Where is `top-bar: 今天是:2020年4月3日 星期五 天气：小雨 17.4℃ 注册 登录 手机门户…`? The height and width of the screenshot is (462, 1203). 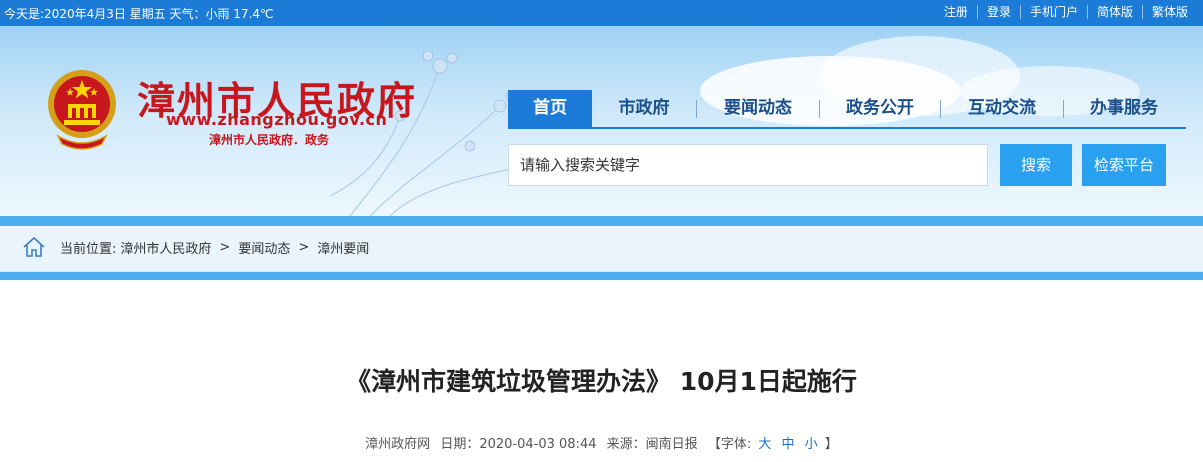 top-bar: 今天是:2020年4月3日 星期五 天气：小雨 17.4℃ 注册 登录 手机门户… is located at coordinates (601, 13).